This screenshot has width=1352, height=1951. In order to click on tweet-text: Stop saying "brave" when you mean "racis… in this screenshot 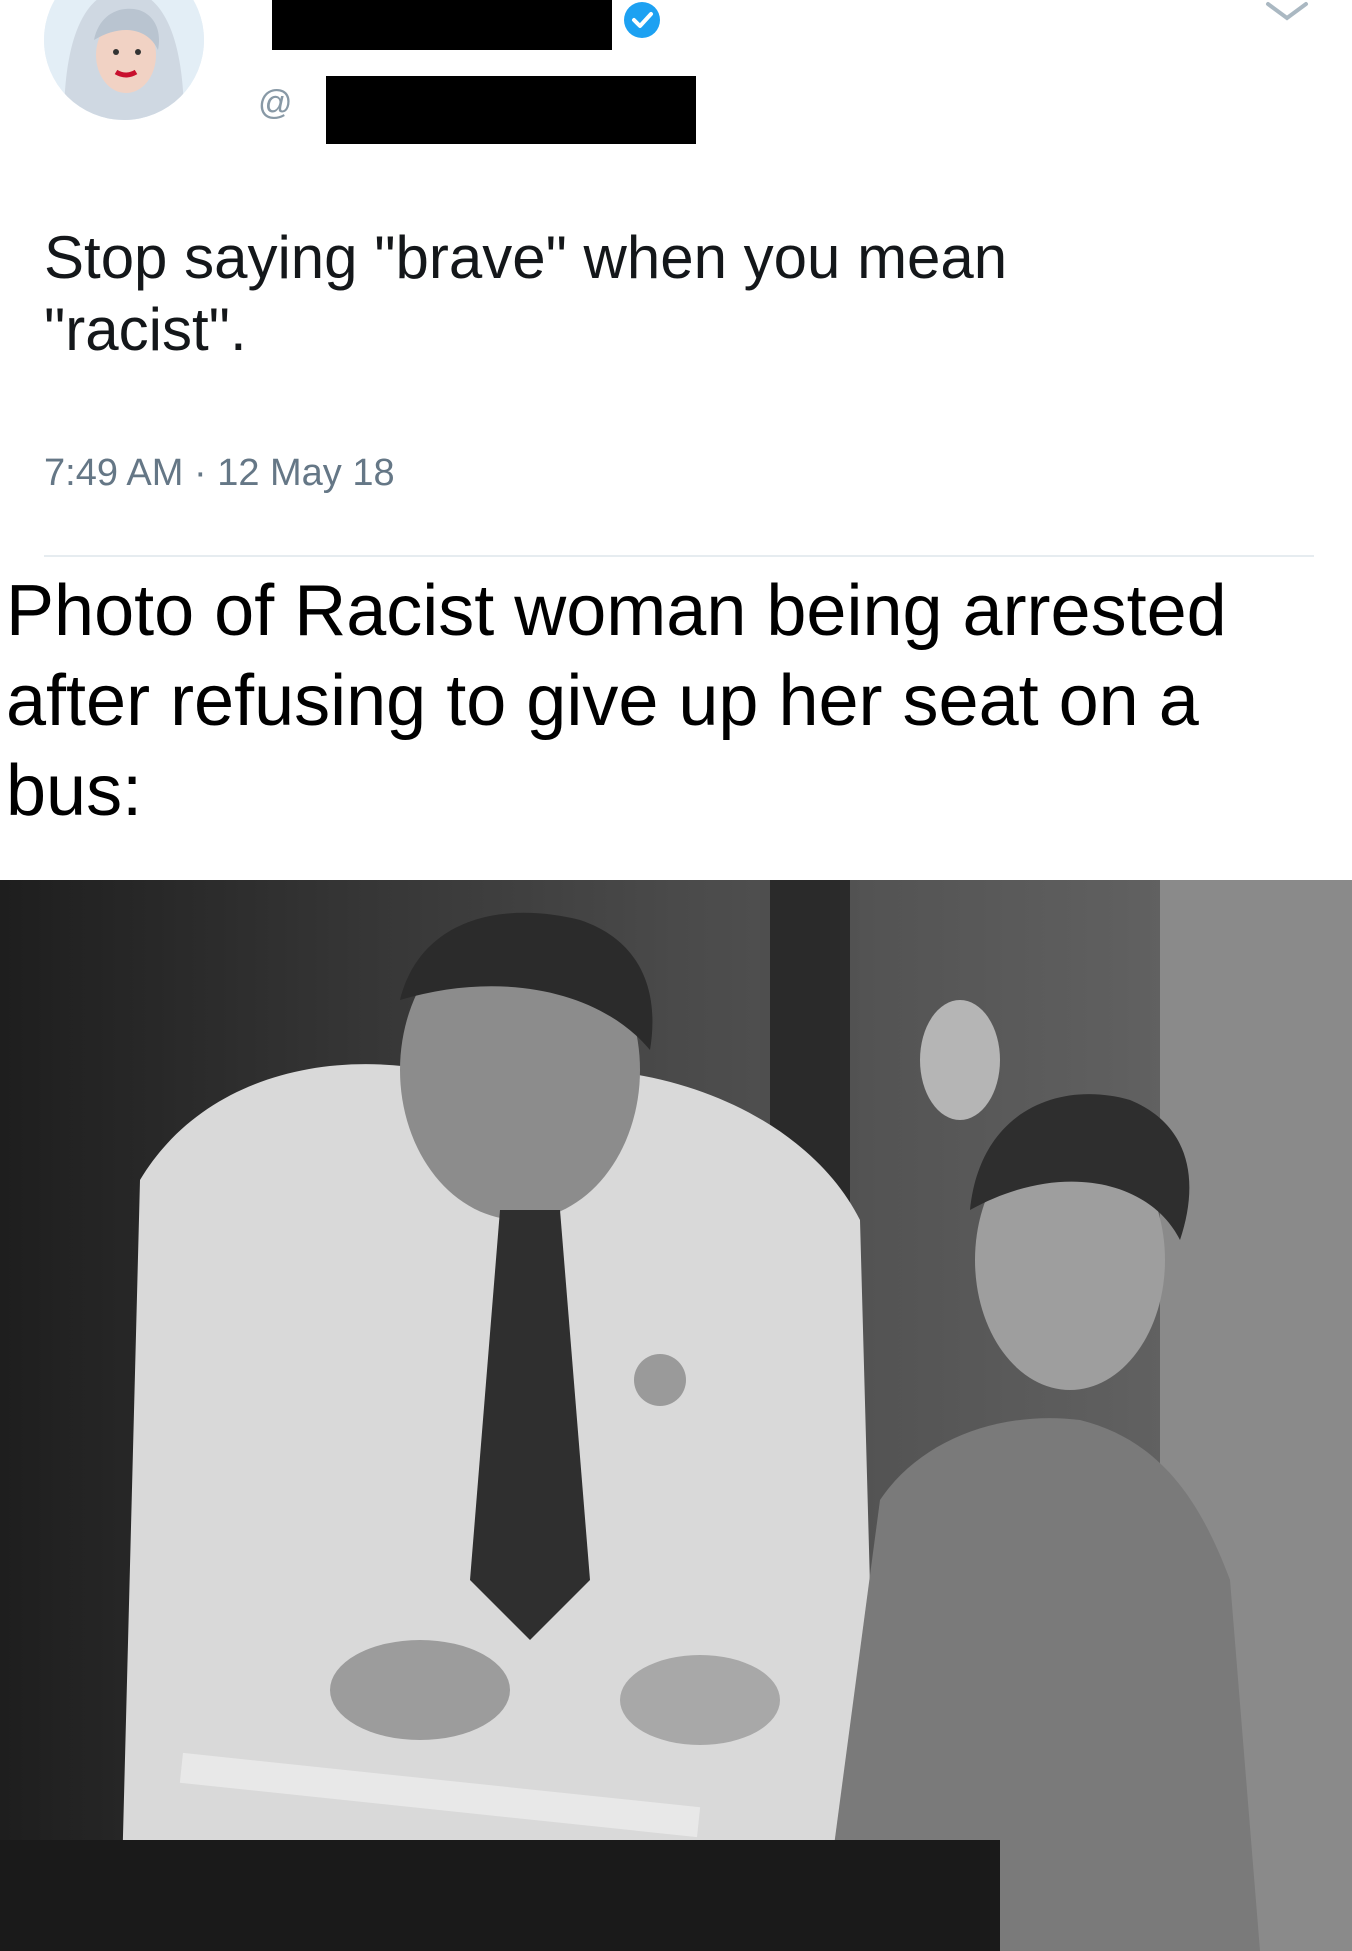, I will do `click(526, 293)`.